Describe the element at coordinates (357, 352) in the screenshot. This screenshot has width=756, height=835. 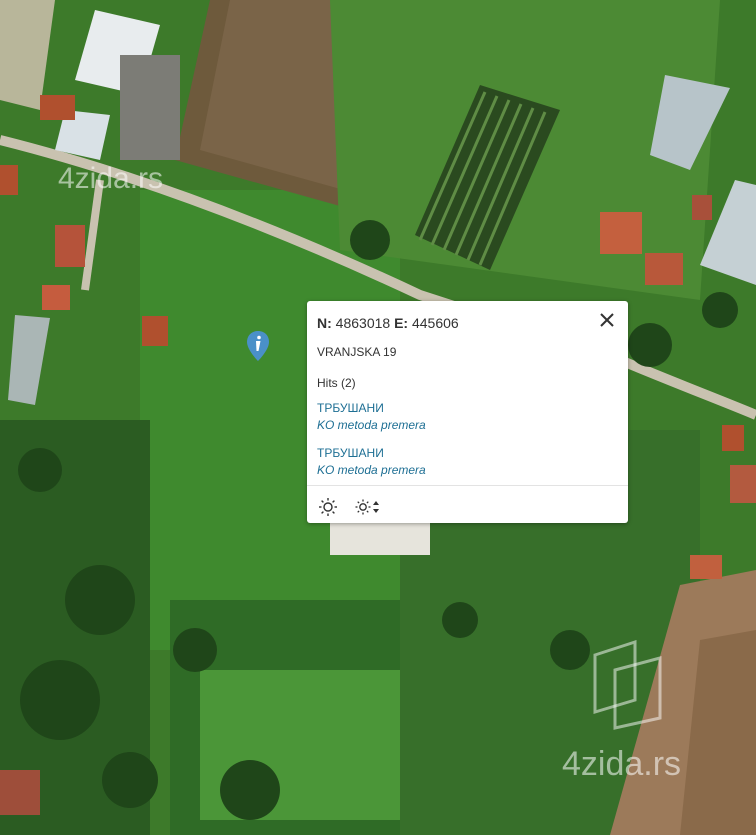
I see `address: VRANJSKA 19` at that location.